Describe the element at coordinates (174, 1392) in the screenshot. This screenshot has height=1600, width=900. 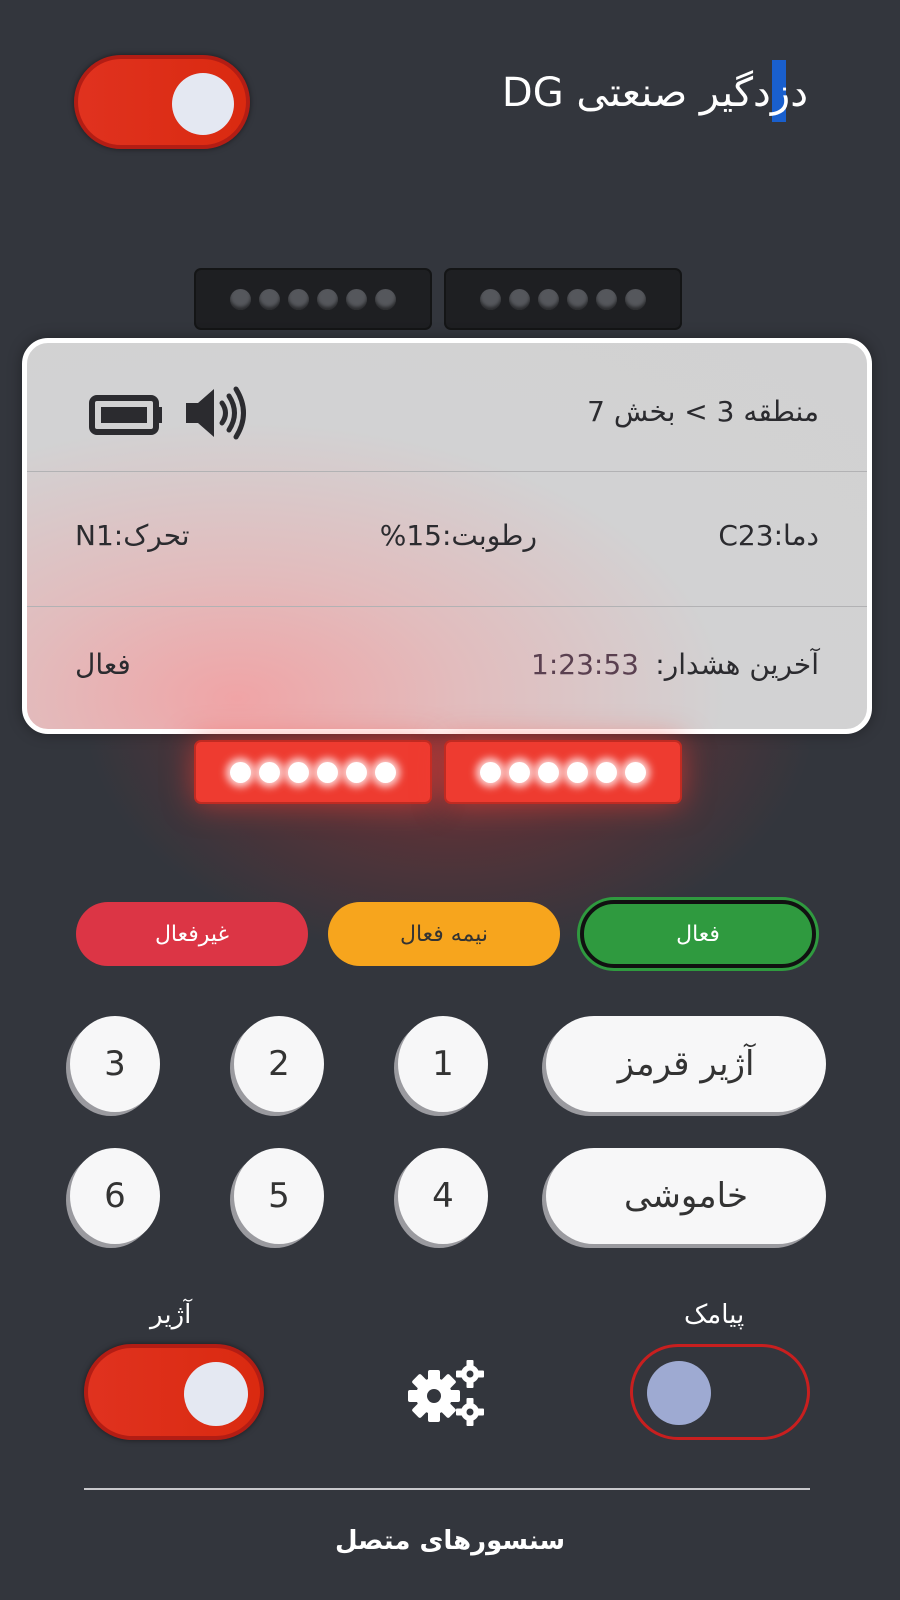
I see `siren-toggle` at that location.